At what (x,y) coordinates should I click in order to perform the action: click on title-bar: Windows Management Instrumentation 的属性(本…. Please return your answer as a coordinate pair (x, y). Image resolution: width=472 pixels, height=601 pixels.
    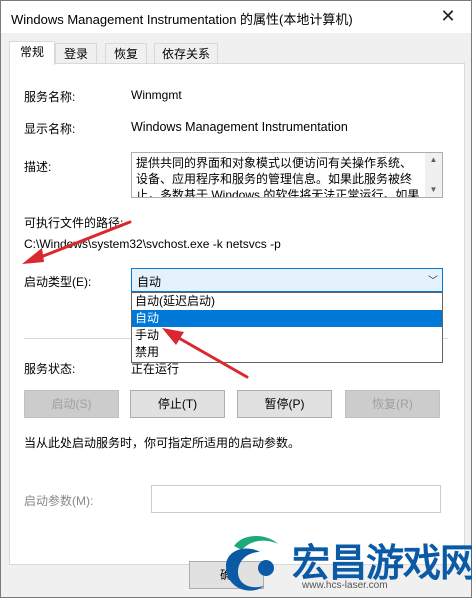
    Looking at the image, I should click on (236, 17).